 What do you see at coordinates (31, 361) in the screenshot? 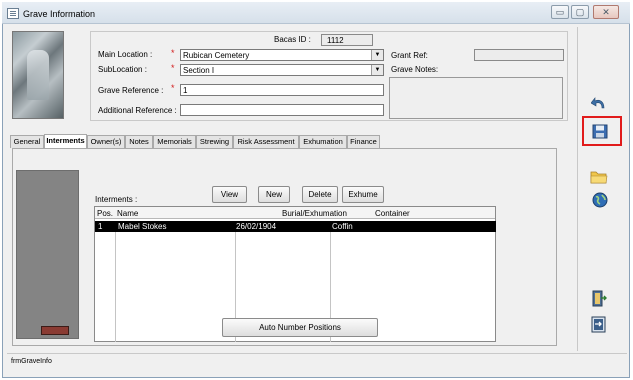
I see `form-name-label: frmGraveInfo` at bounding box center [31, 361].